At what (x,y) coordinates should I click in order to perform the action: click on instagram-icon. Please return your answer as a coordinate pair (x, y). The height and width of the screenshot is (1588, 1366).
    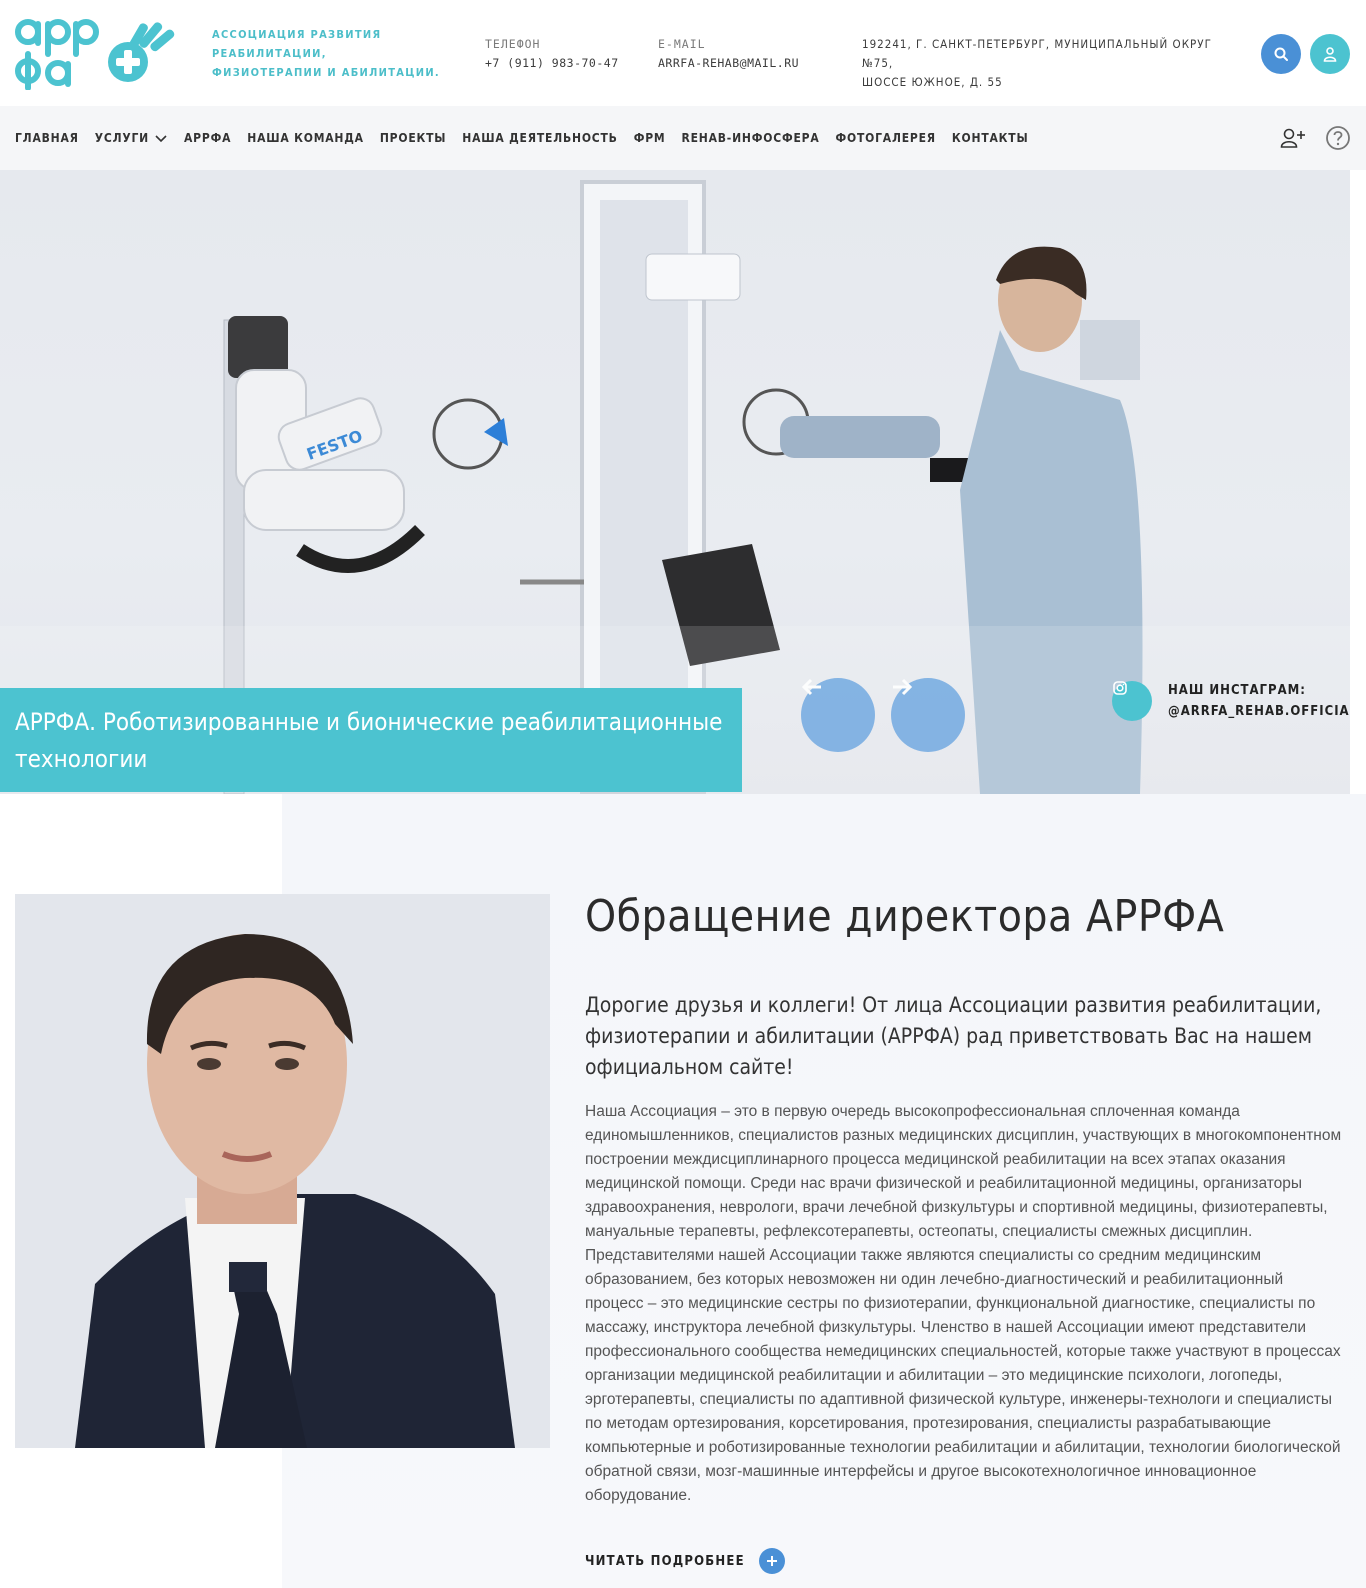
    Looking at the image, I should click on (1120, 688).